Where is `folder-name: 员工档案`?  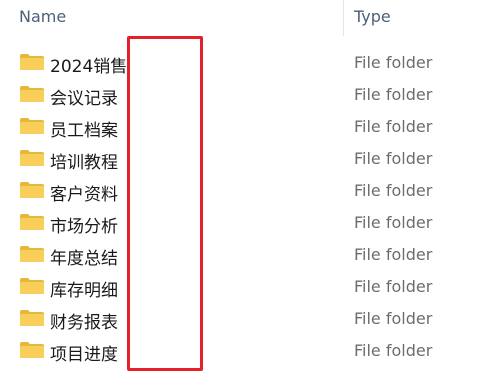 folder-name: 员工档案 is located at coordinates (84, 131).